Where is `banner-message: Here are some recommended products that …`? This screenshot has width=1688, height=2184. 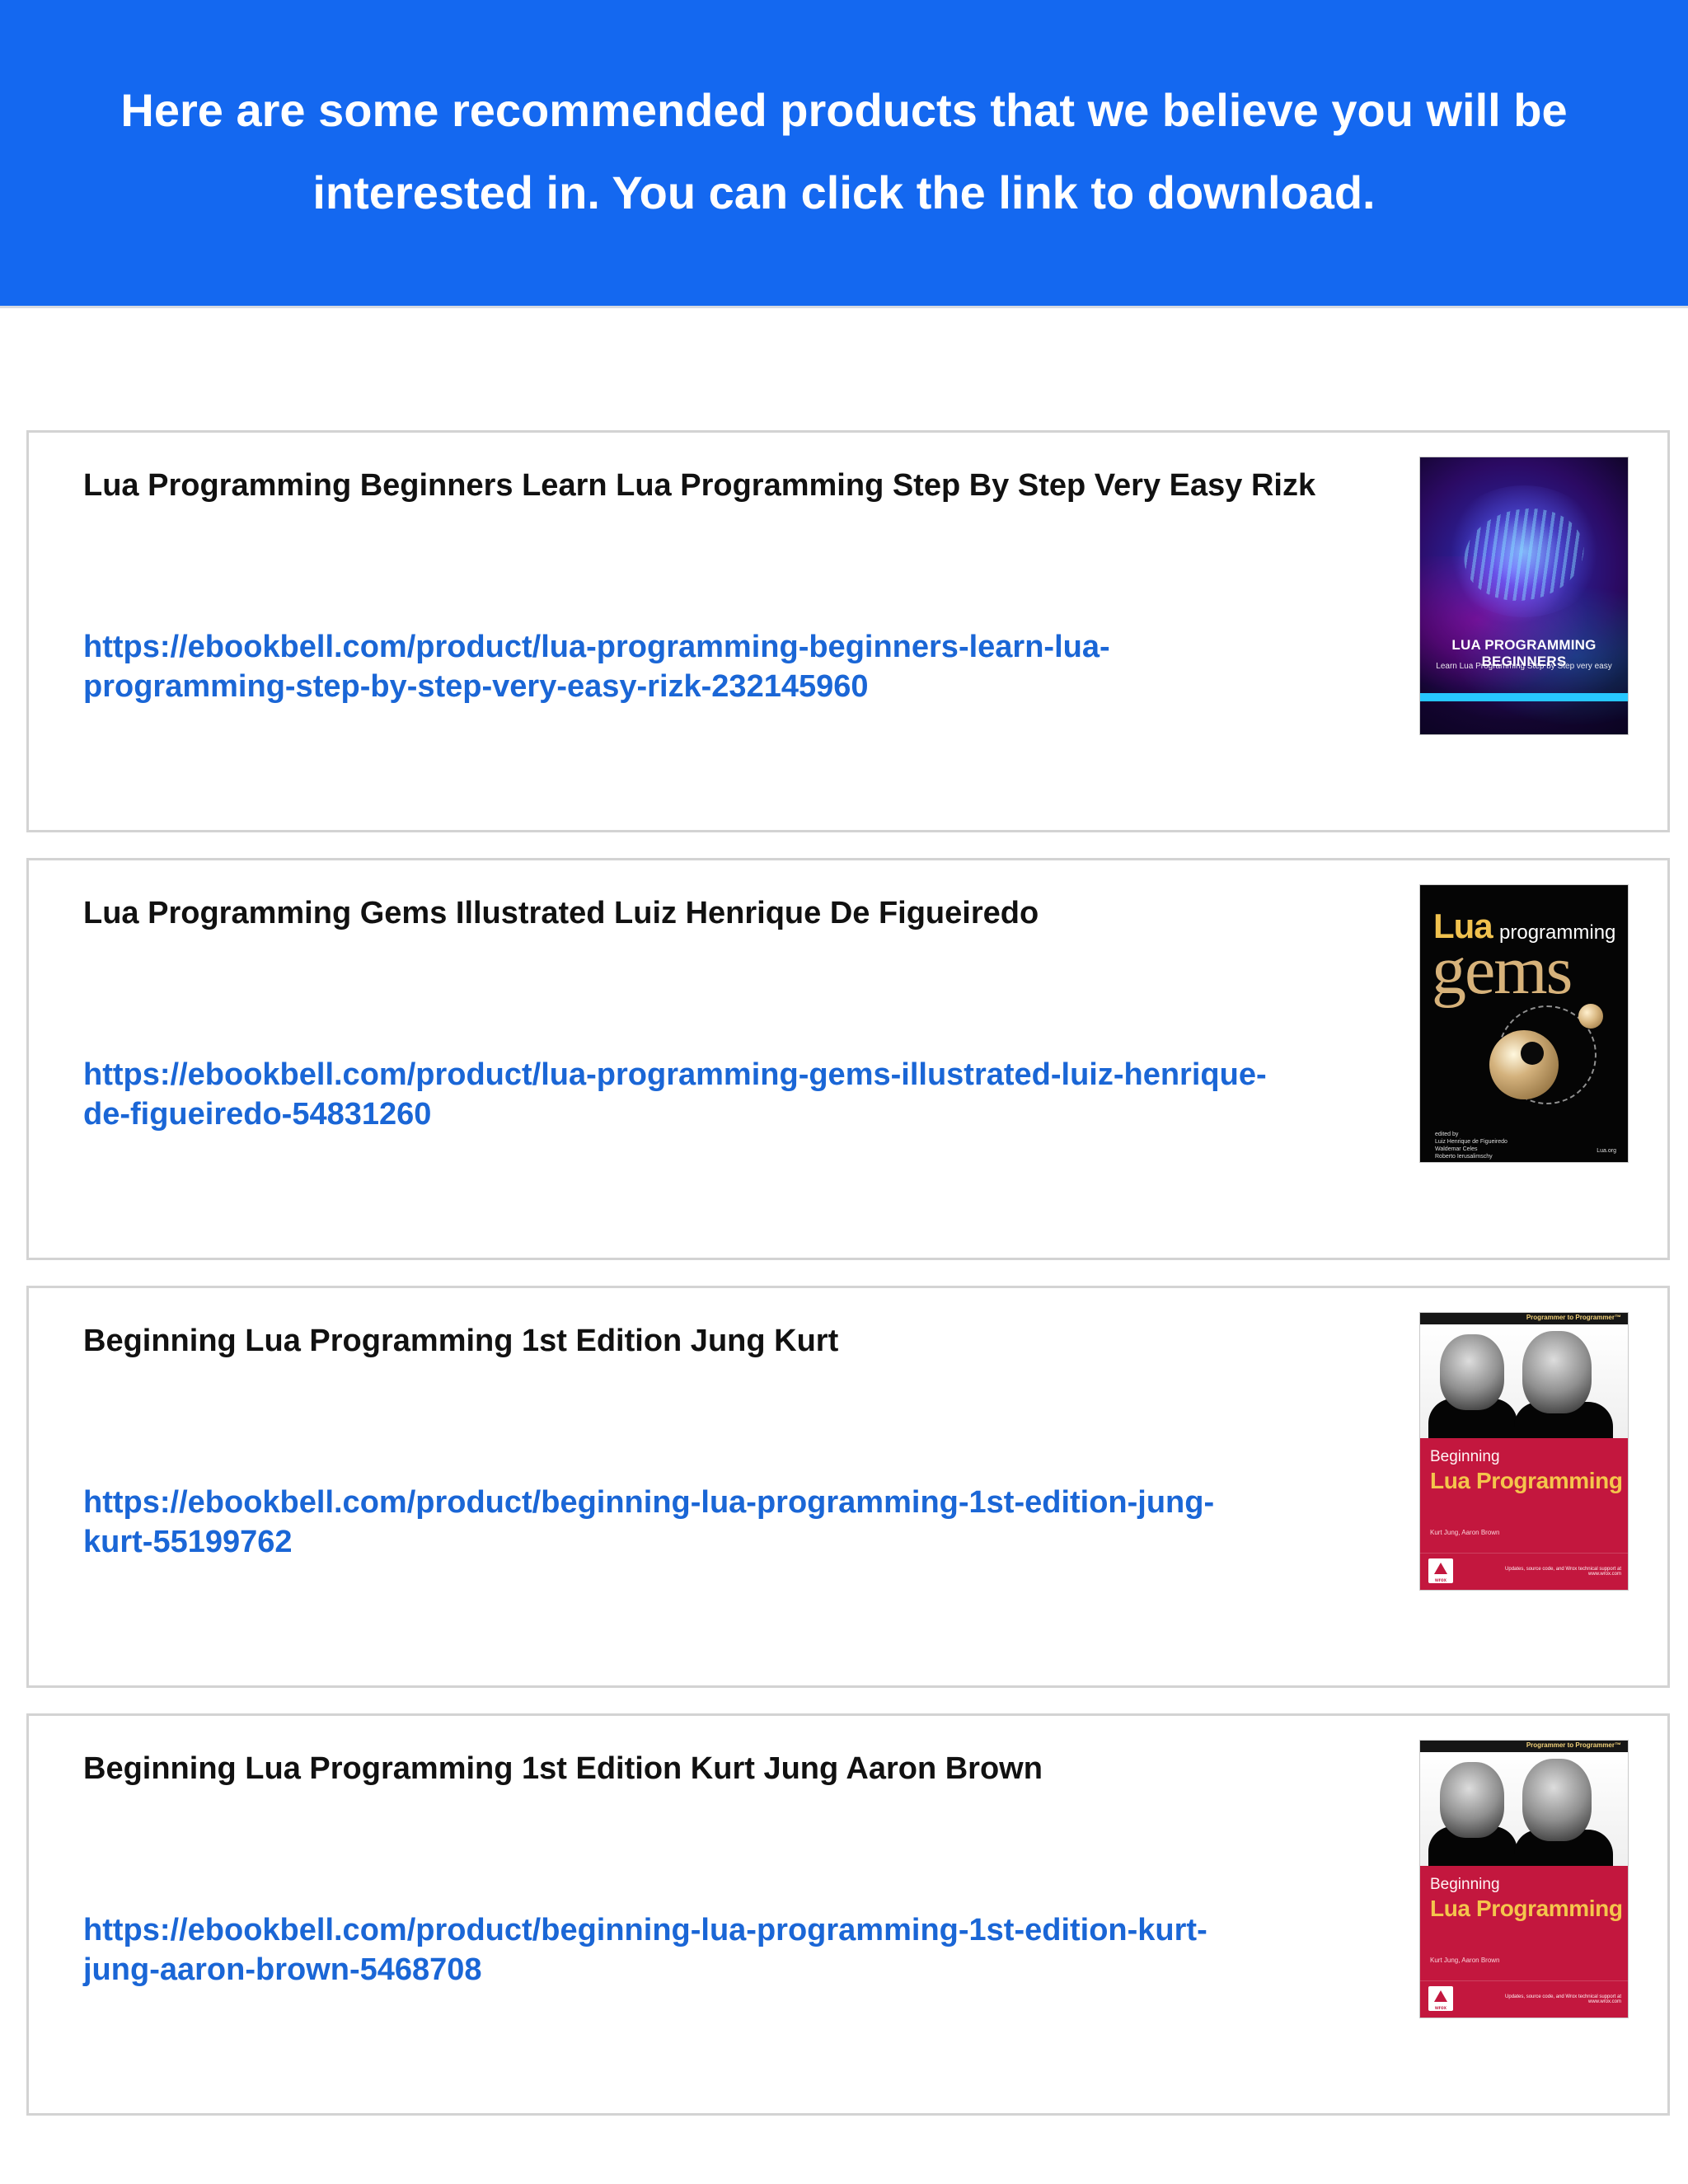
banner-message: Here are some recommended products that … is located at coordinates (844, 151).